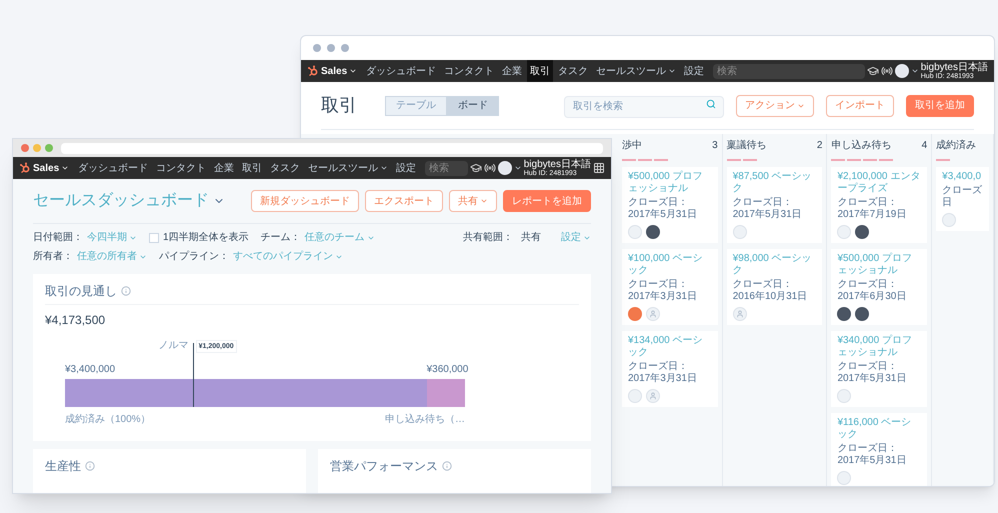 The width and height of the screenshot is (998, 513). Describe the element at coordinates (473, 106) in the screenshot. I see `view-tab: ボード` at that location.